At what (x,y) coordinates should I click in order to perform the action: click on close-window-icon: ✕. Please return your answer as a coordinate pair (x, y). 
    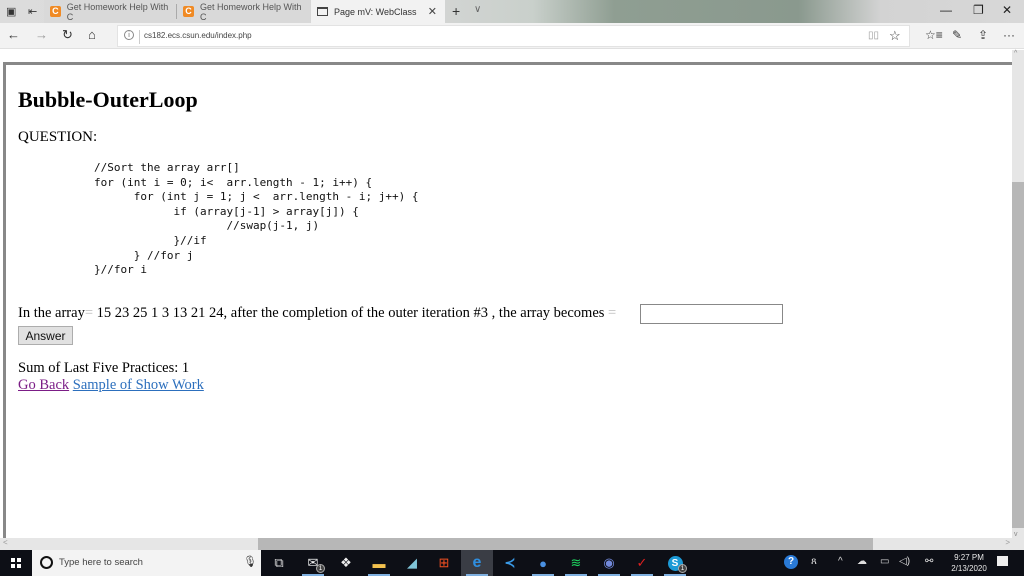
    Looking at the image, I should click on (1007, 10).